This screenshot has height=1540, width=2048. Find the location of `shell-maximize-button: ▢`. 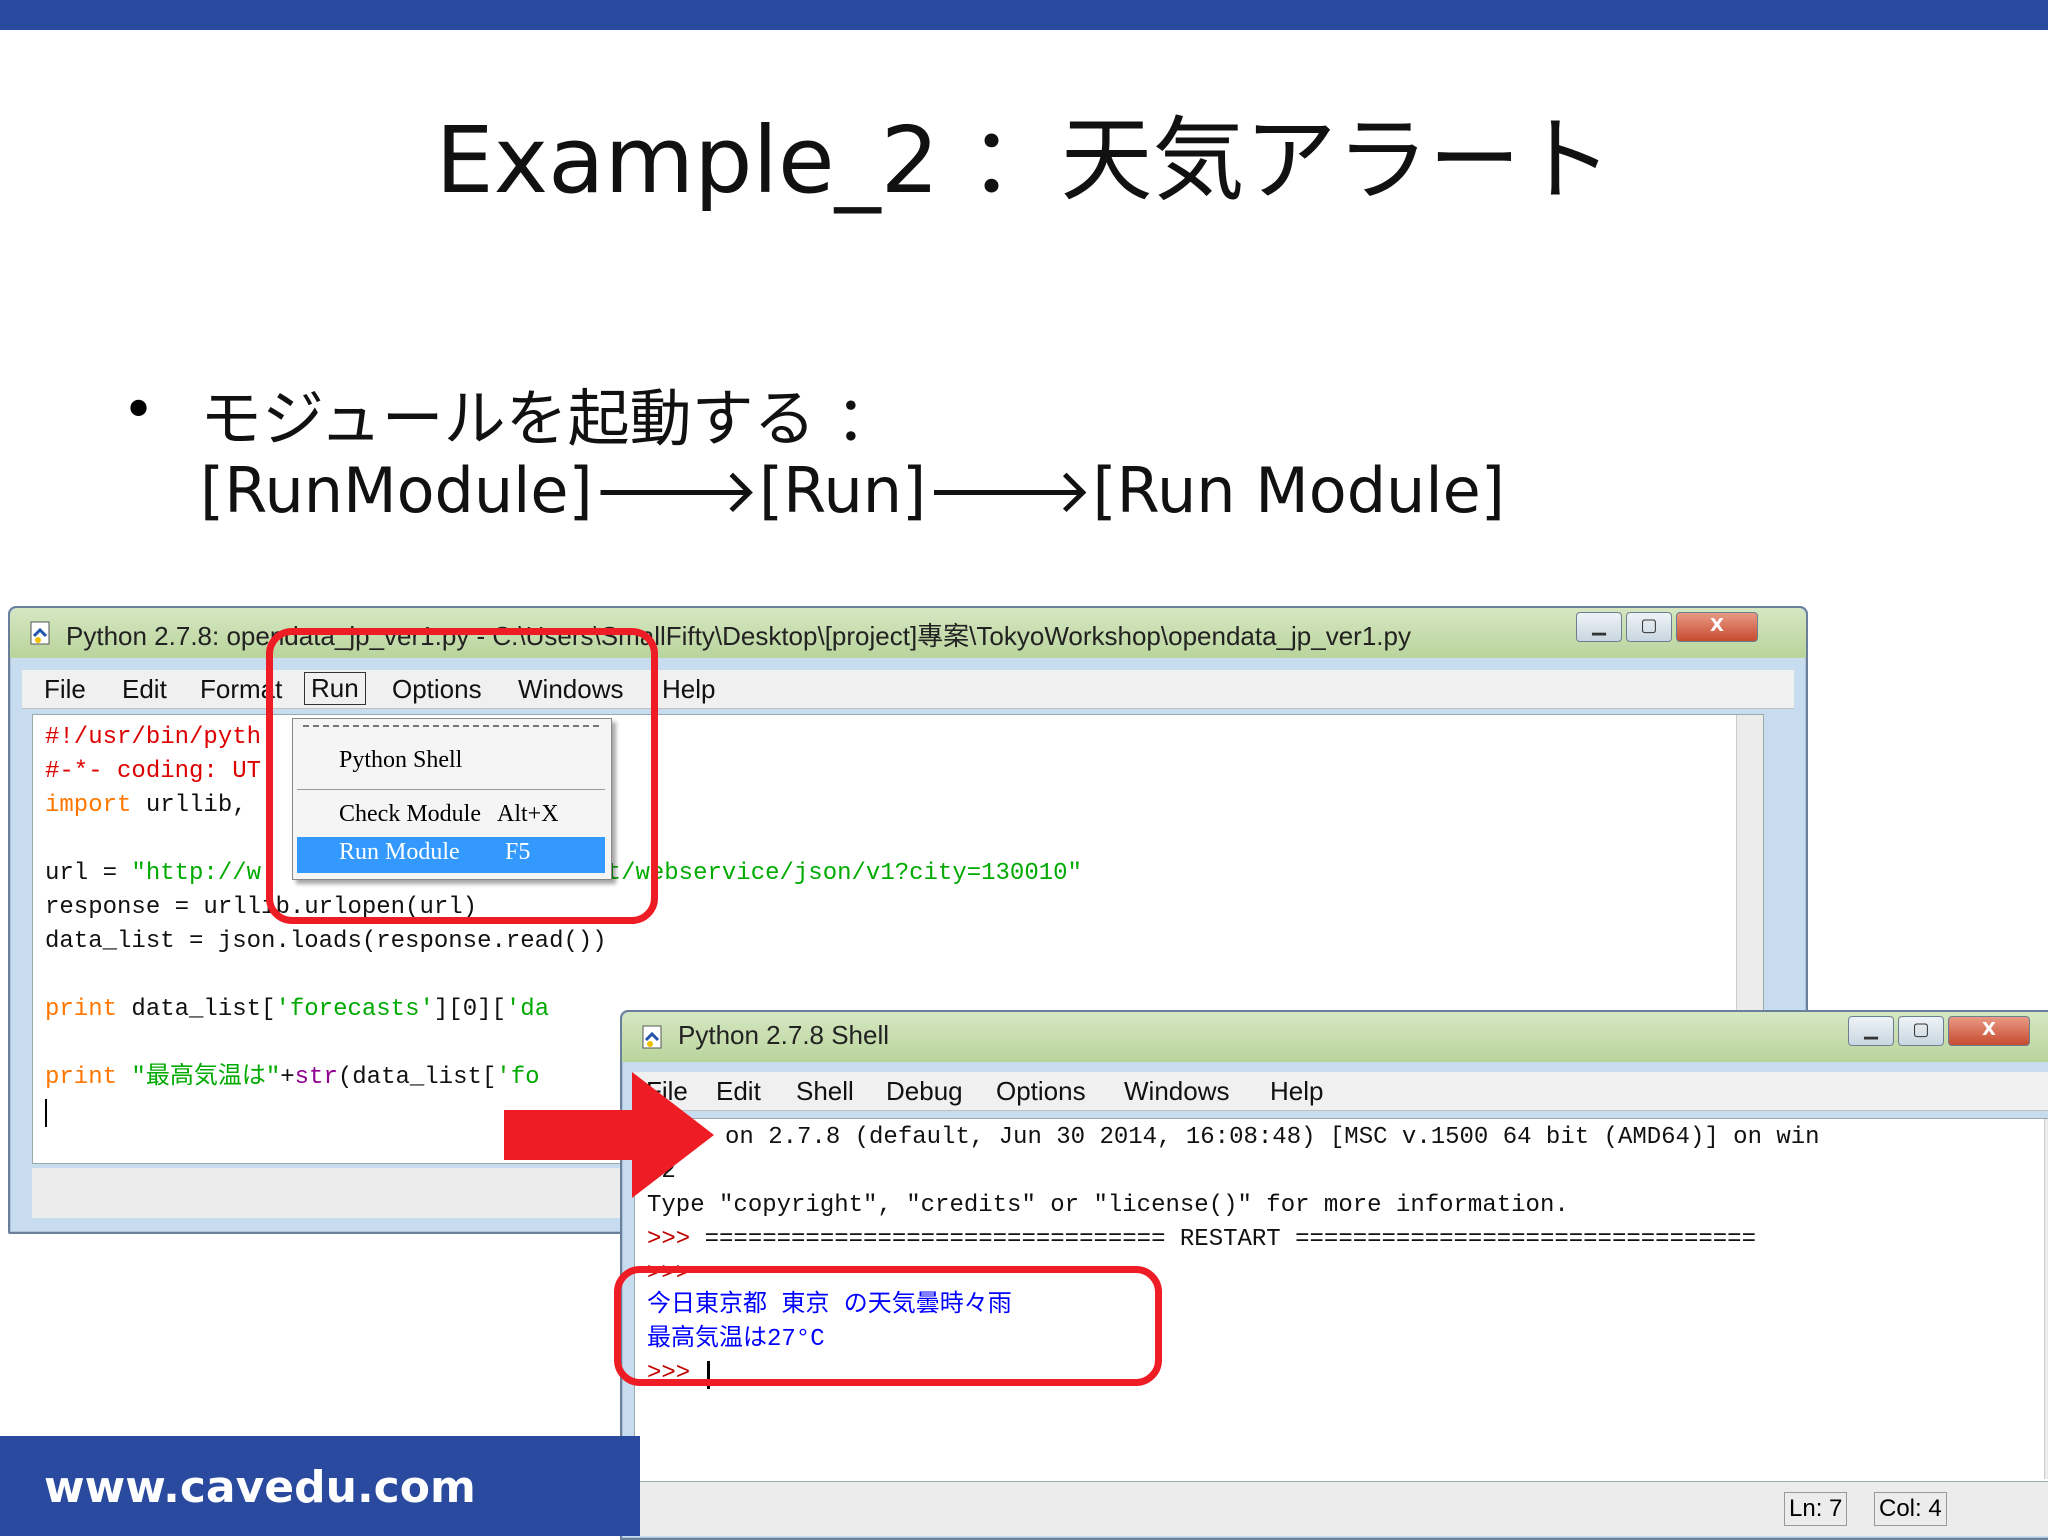

shell-maximize-button: ▢ is located at coordinates (1921, 1031).